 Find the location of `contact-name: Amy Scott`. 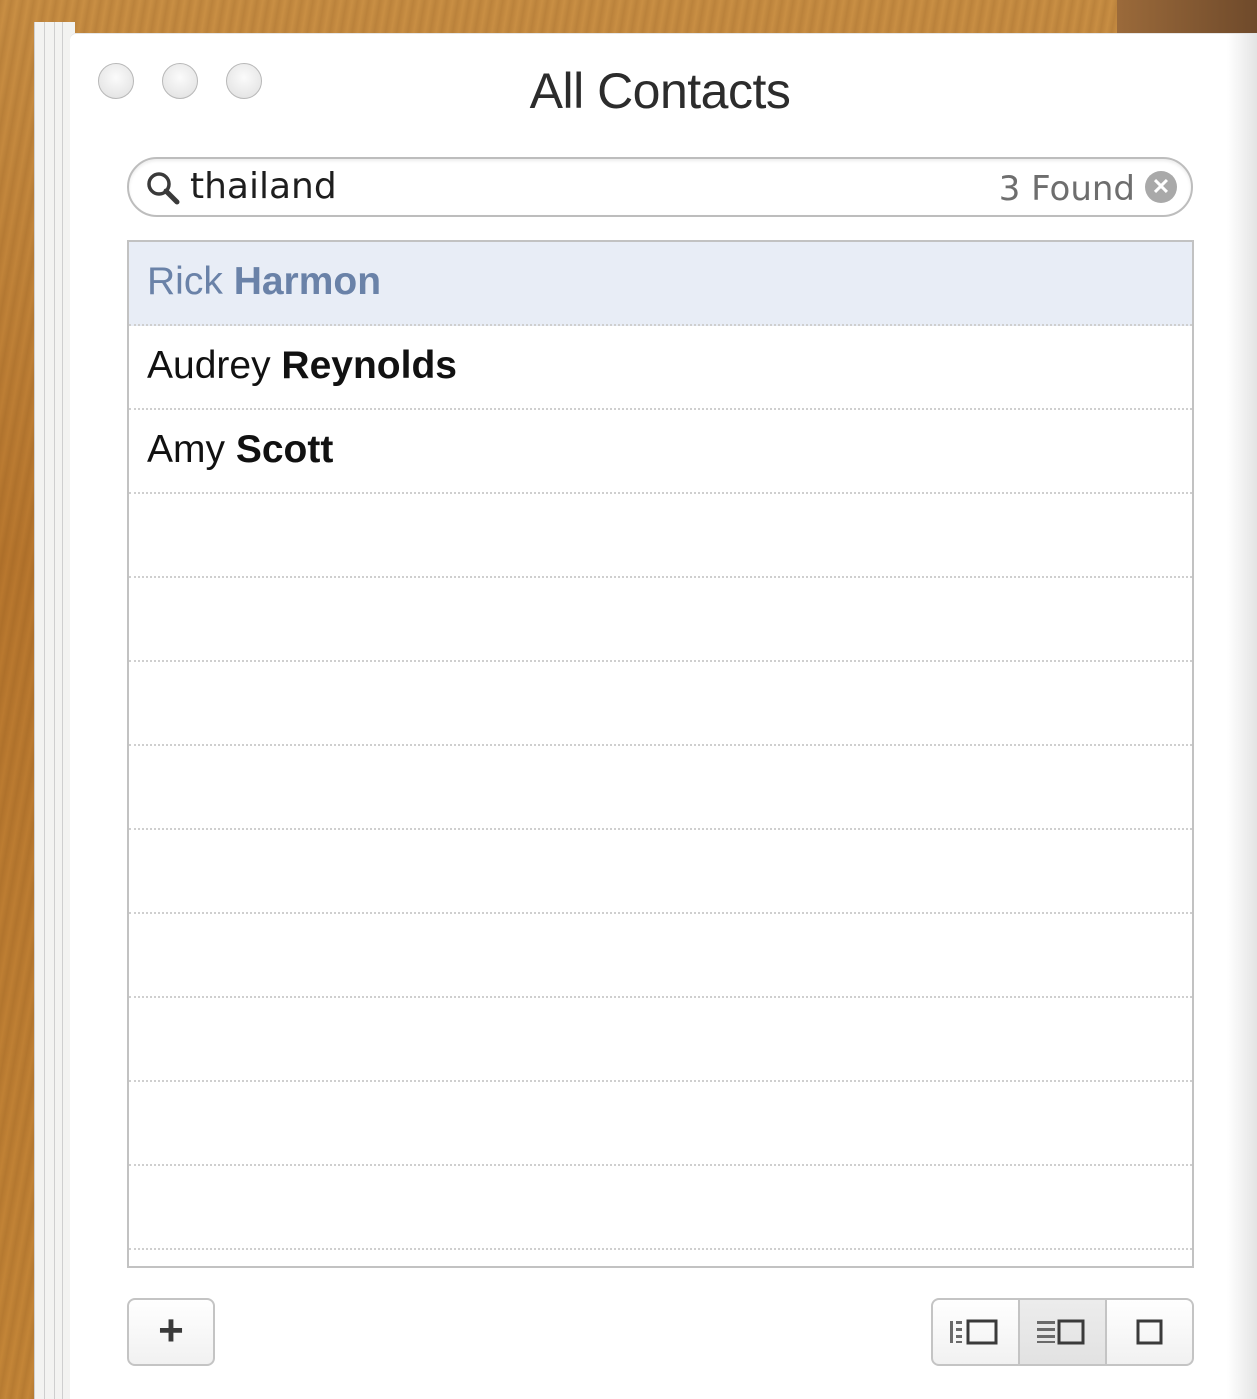

contact-name: Amy Scott is located at coordinates (240, 450).